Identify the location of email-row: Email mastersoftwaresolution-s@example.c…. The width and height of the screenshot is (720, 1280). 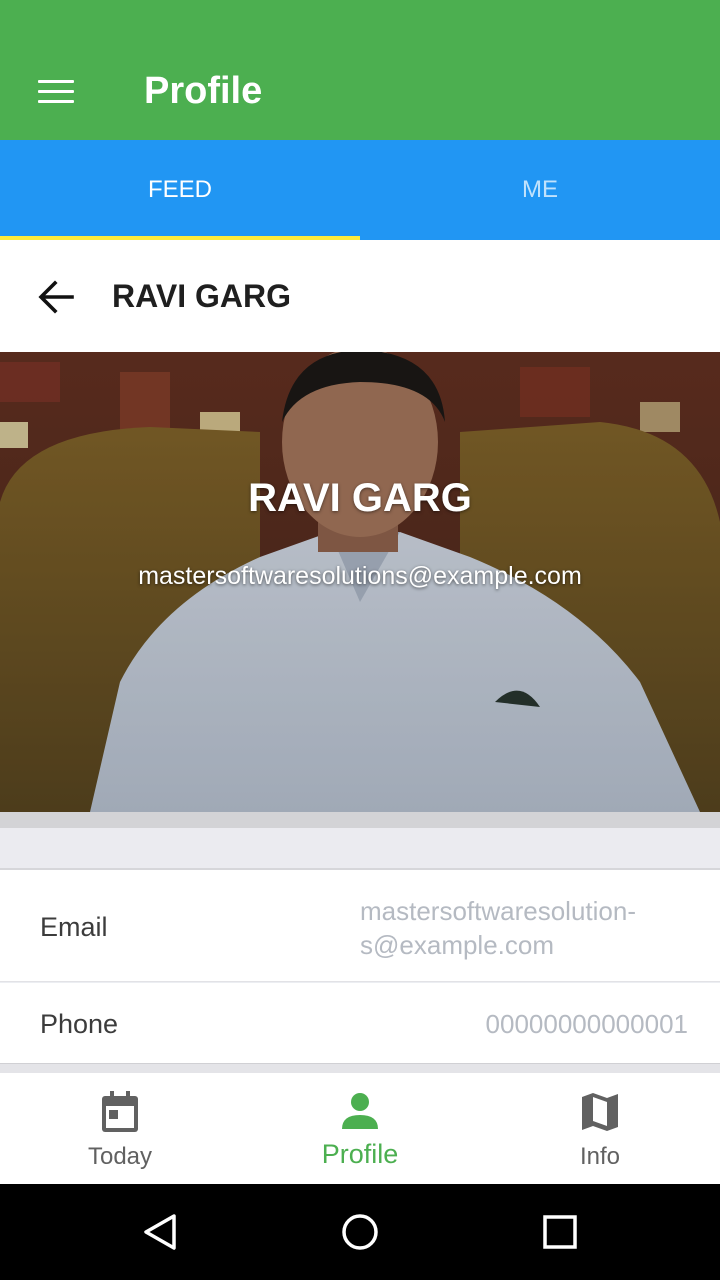
(360, 926).